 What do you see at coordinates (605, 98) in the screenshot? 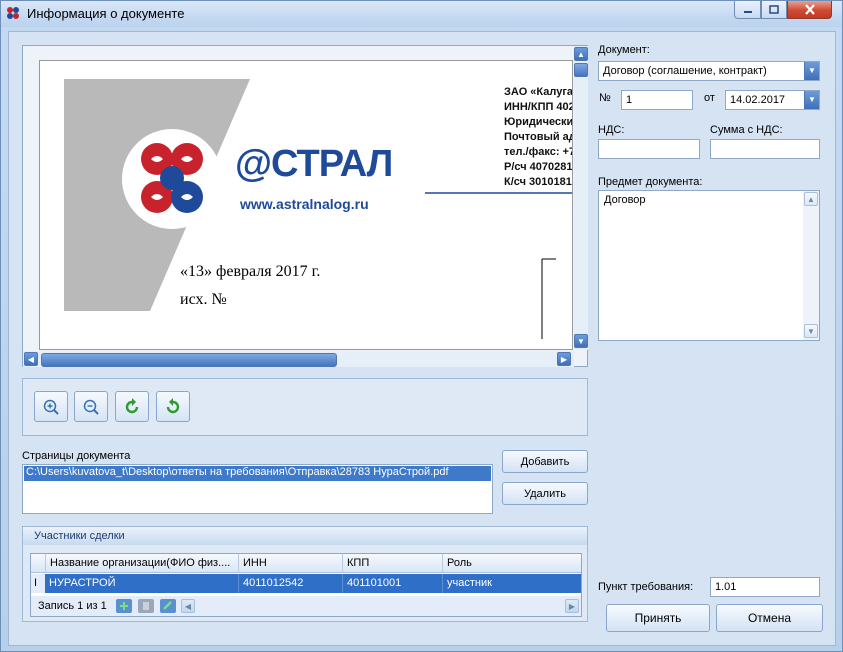
I see `number-label: №` at bounding box center [605, 98].